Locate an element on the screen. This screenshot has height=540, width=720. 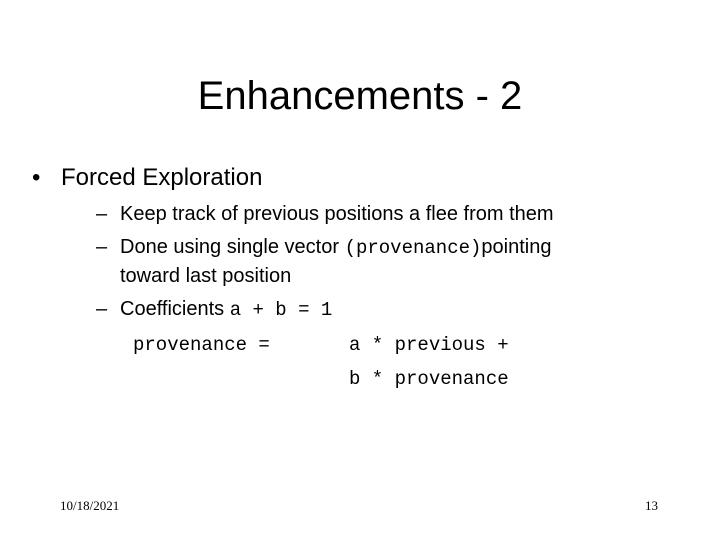
formula-line-2: b * provenance is located at coordinates (429, 379).